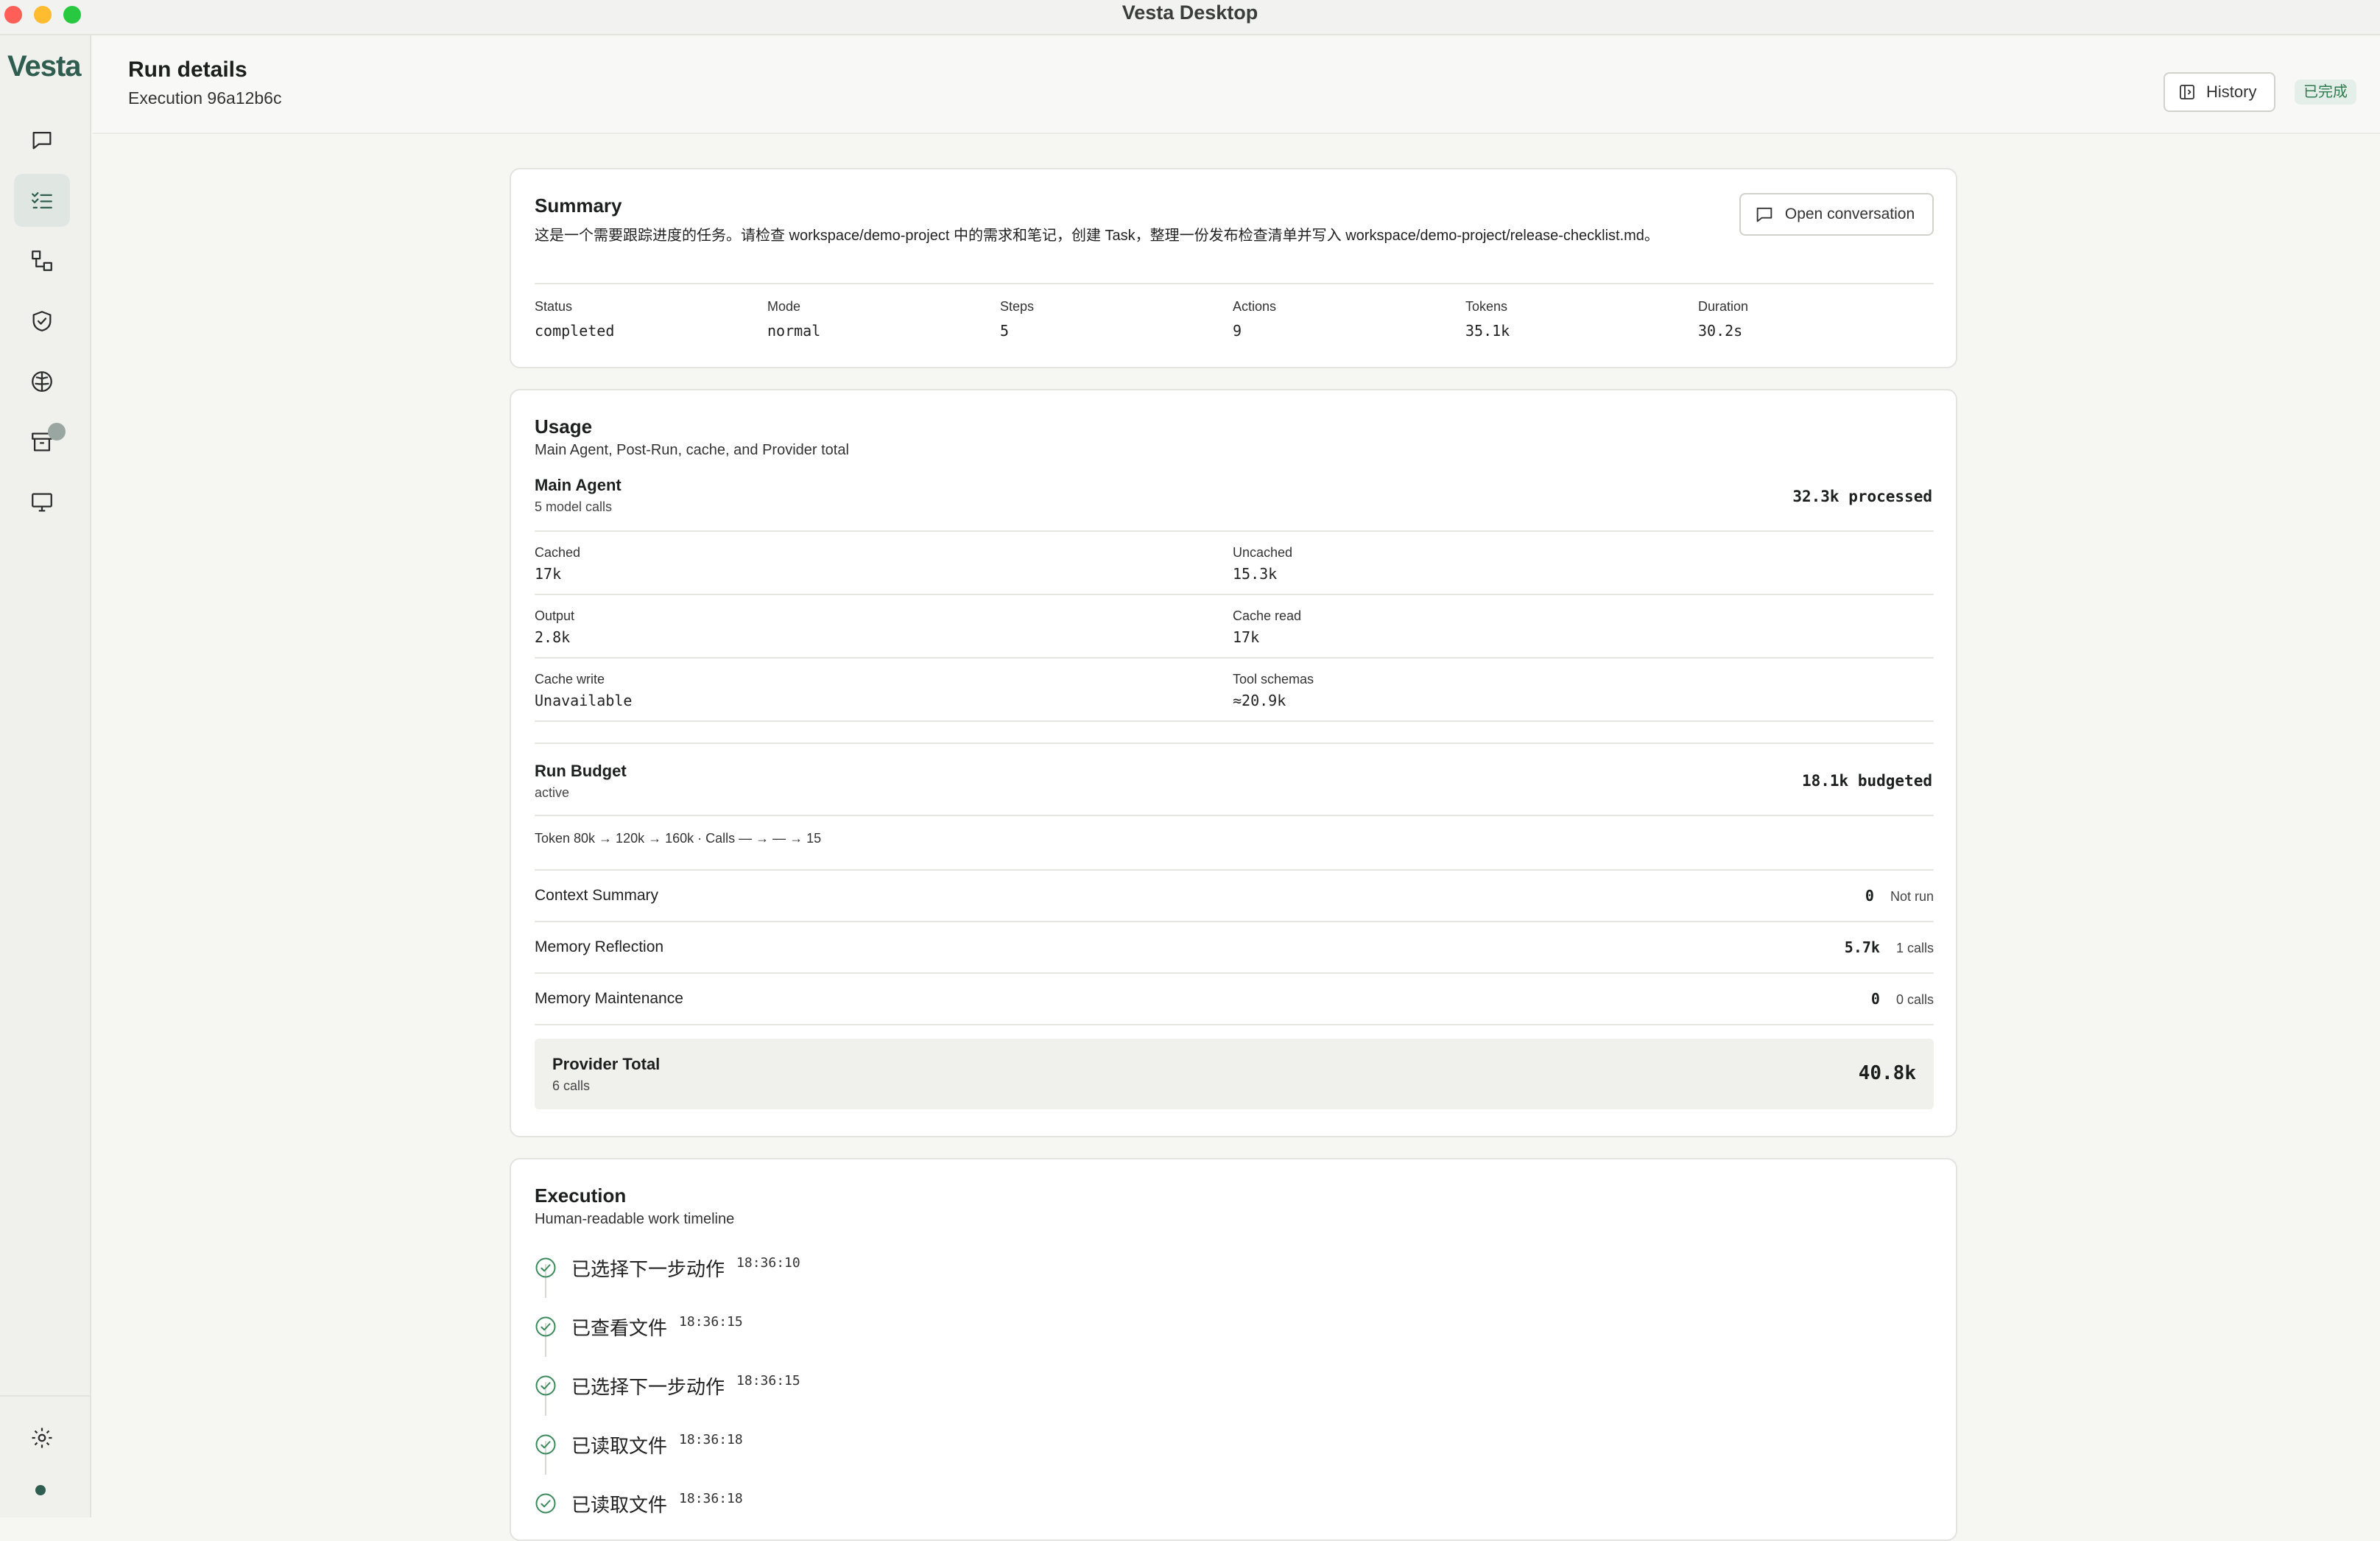  Describe the element at coordinates (1862, 947) in the screenshot. I see `post-run-value: 5.7k` at that location.